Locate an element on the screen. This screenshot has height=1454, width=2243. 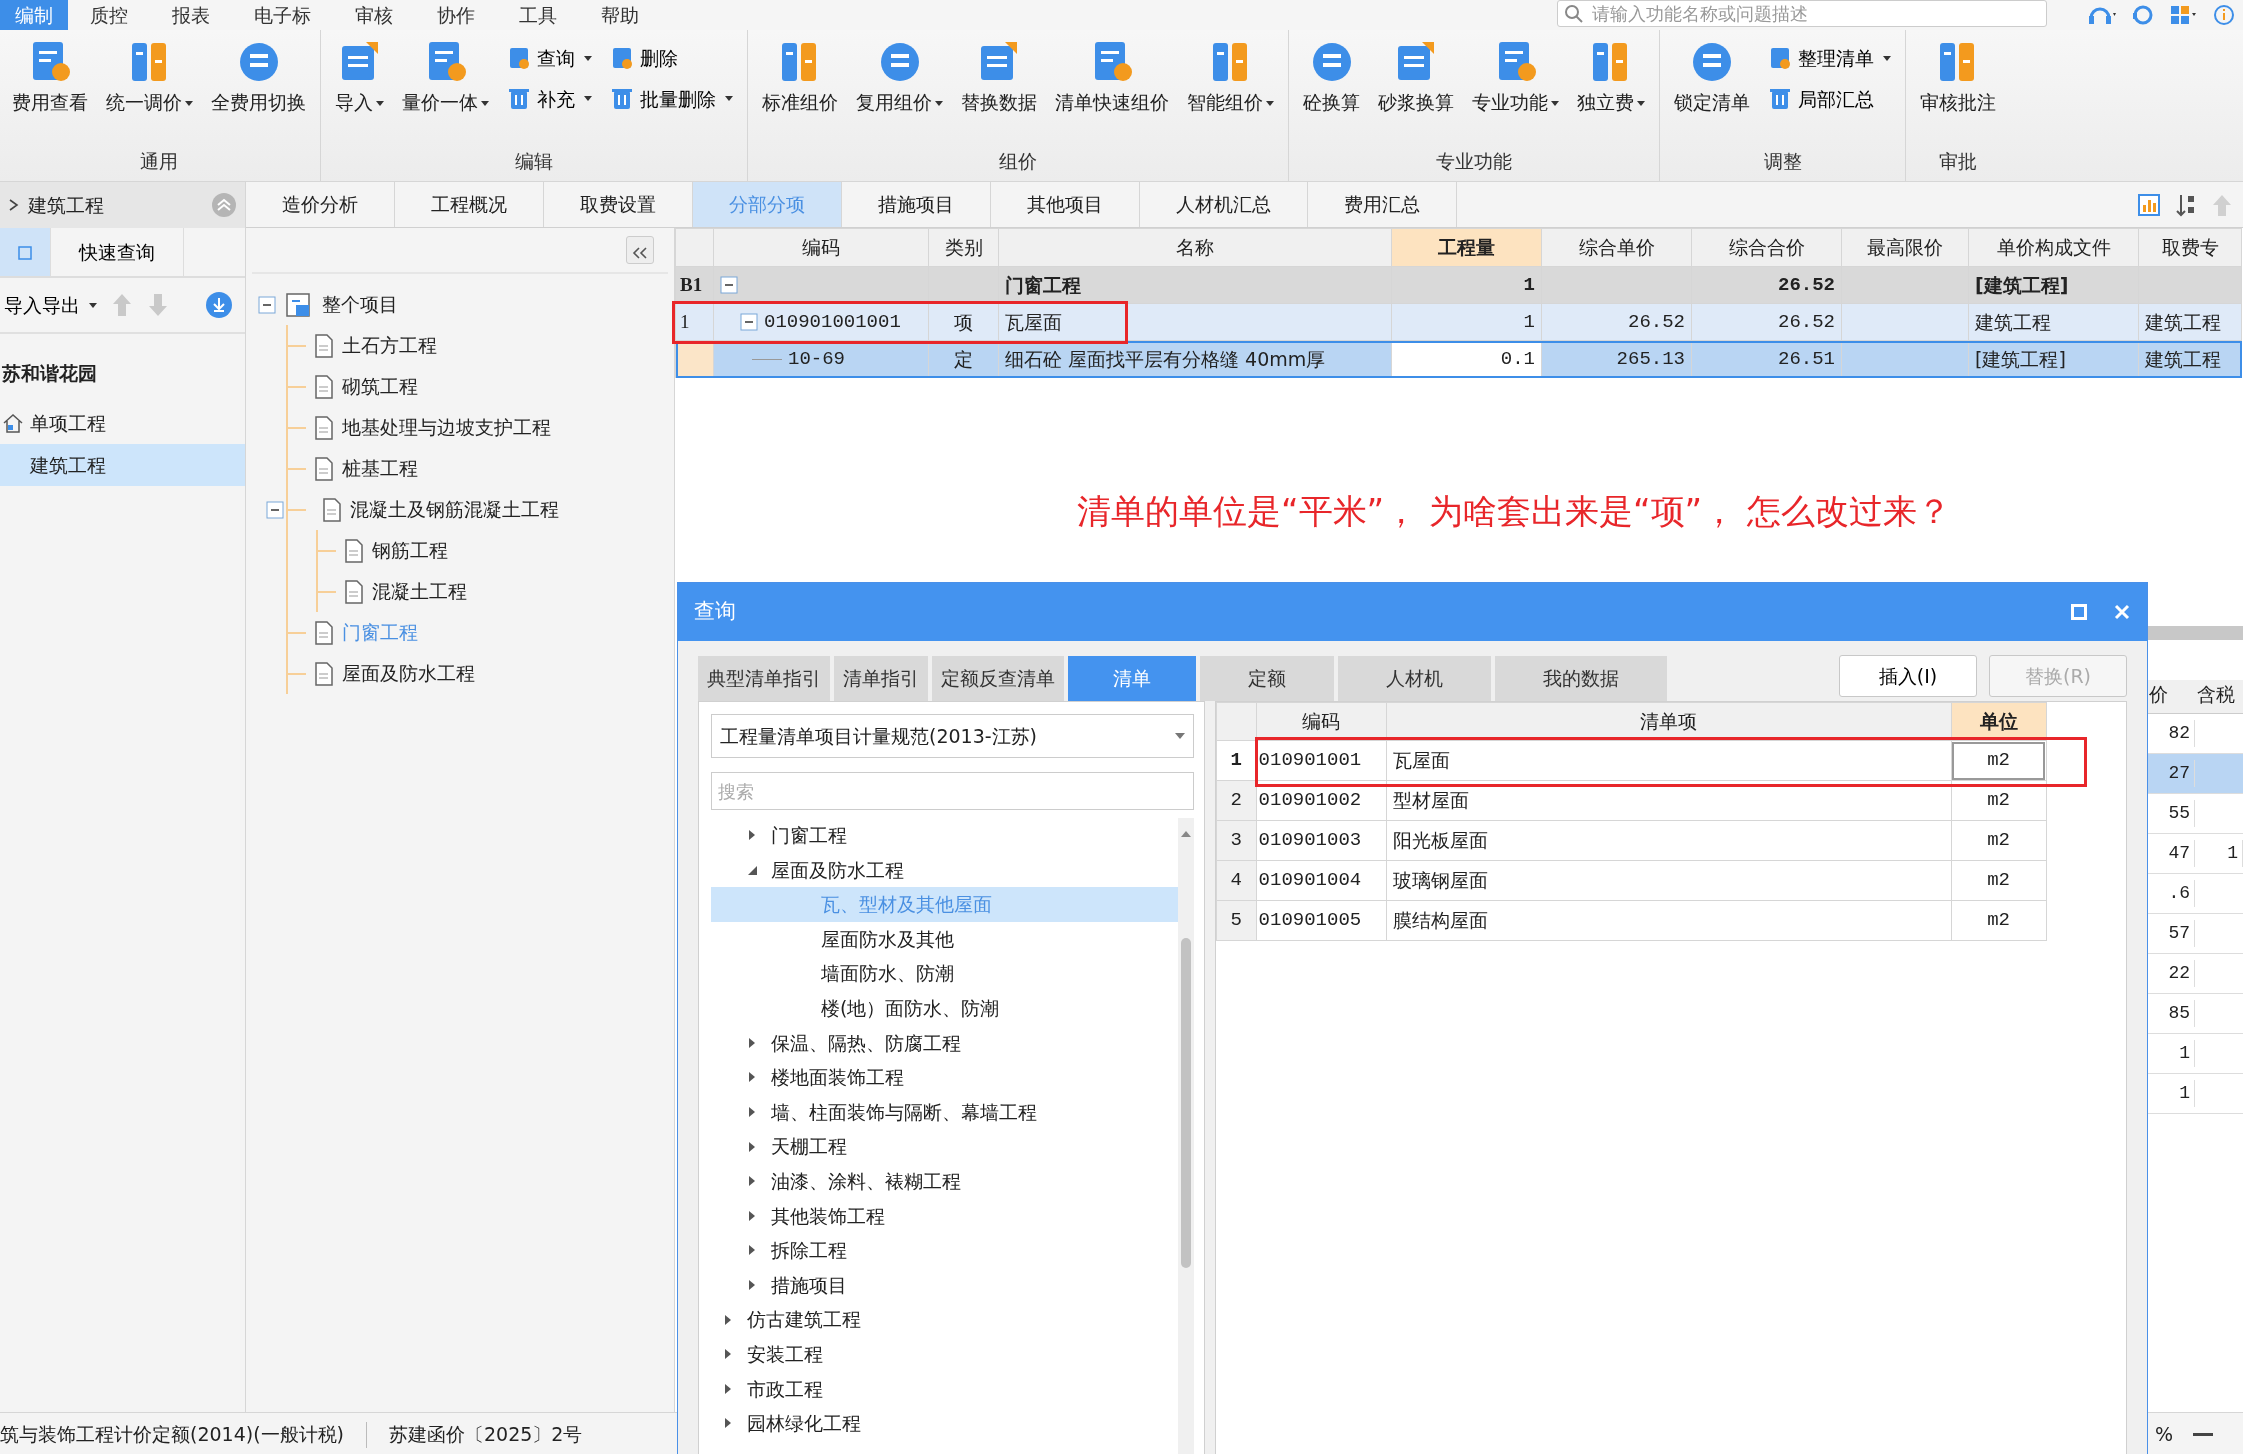
tree-item: 仿古建筑工程 is located at coordinates (944, 1319).